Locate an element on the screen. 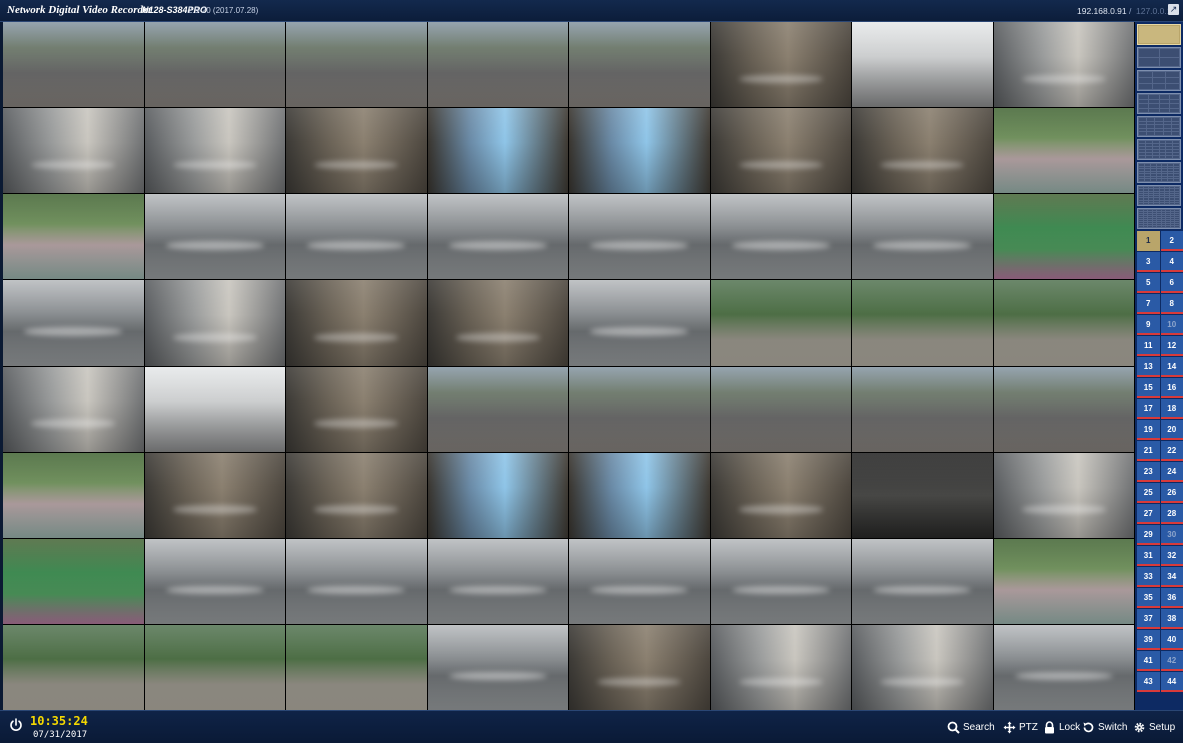 This screenshot has width=1183, height=743. camera-feed-tennis is located at coordinates (1063, 237).